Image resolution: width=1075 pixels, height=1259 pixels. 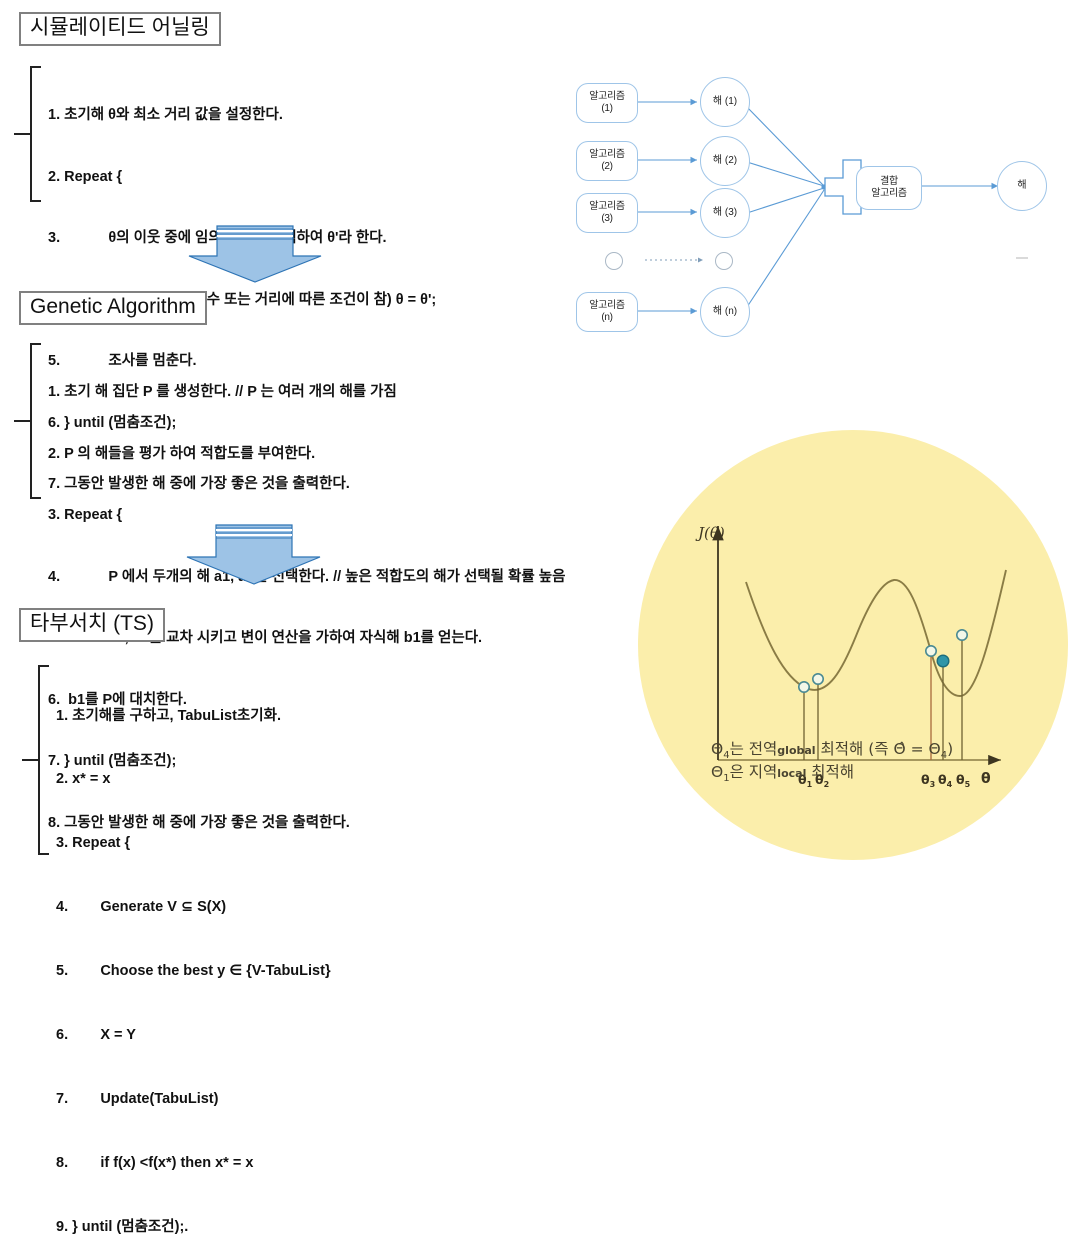 What do you see at coordinates (93, 843) in the screenshot?
I see `code-line: 3. Repeat {` at bounding box center [93, 843].